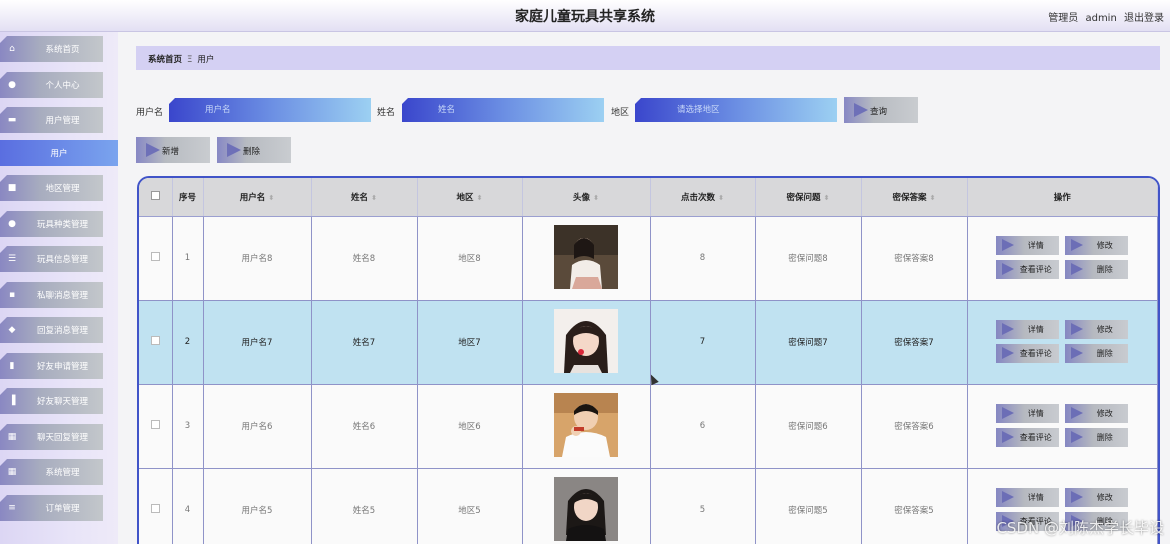 This screenshot has height=544, width=1170. Describe the element at coordinates (51, 472) in the screenshot. I see `sidebar-item-system-management: ▦ 系统管理` at that location.